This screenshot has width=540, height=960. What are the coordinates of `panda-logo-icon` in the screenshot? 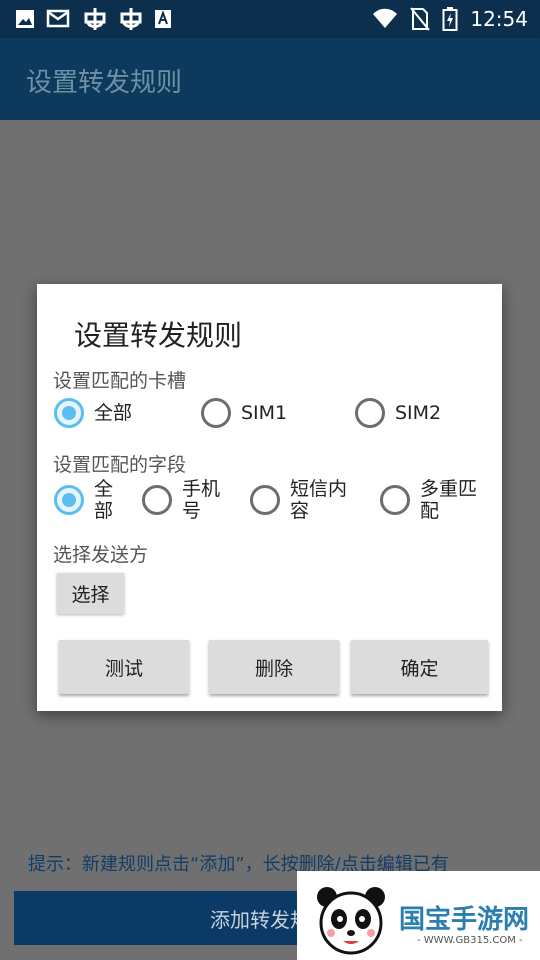 It's located at (351, 920).